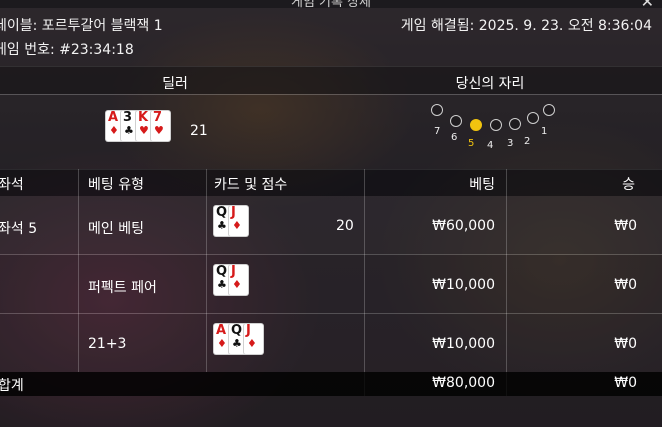  I want to click on total-label: 합계, so click(12, 386).